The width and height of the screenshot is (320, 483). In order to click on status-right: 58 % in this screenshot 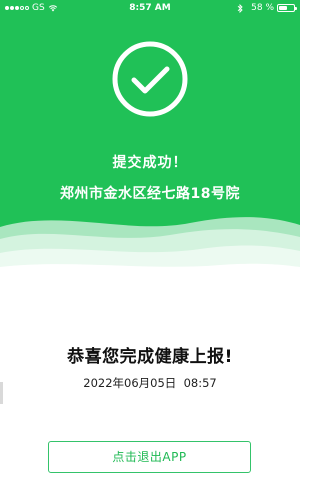, I will do `click(267, 8)`.